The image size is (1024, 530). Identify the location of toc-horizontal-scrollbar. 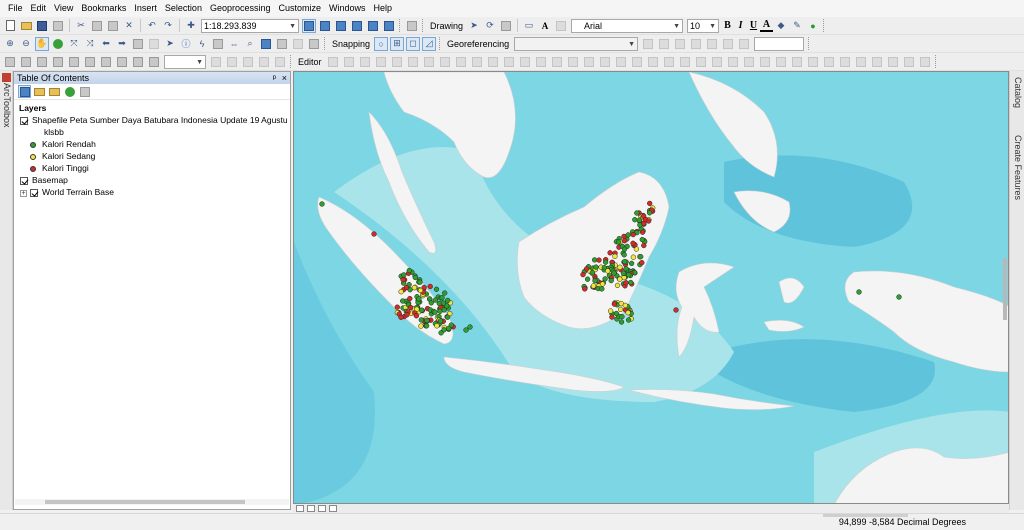
(152, 502).